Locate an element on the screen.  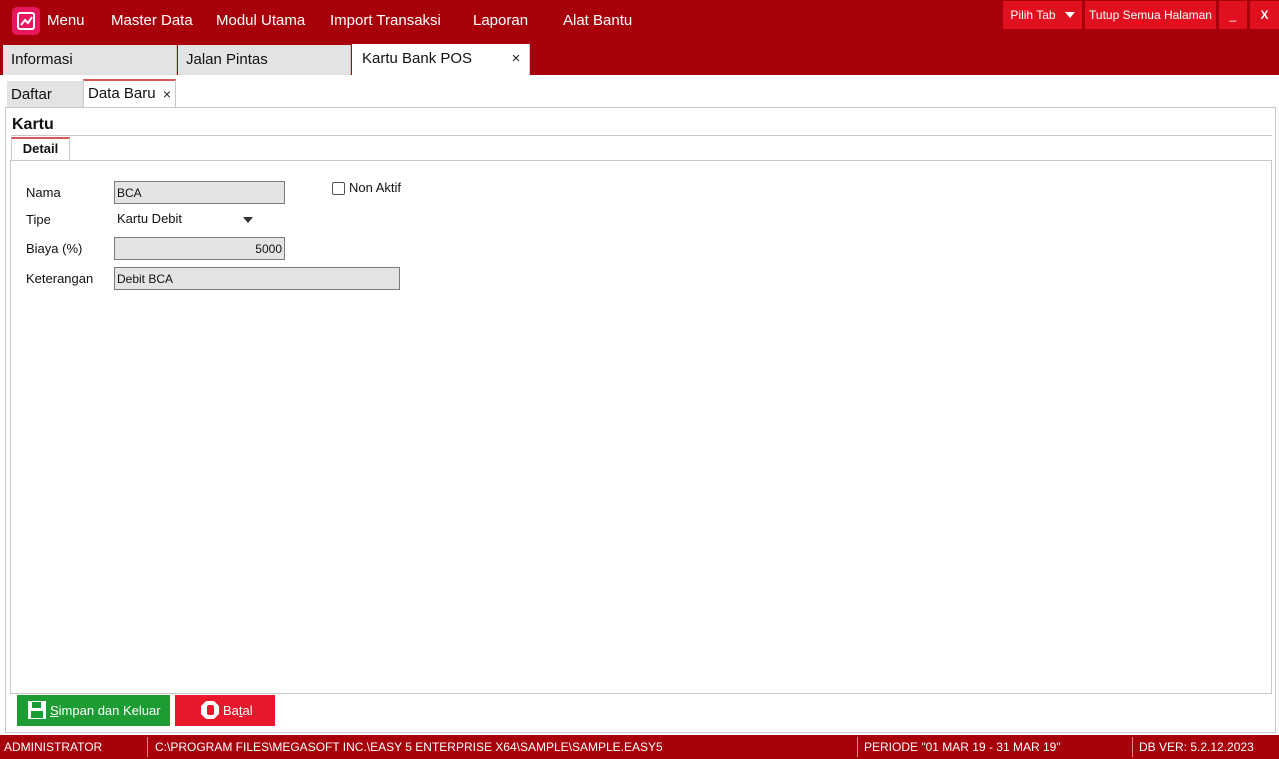
close-all-pages-button: Tutup Semua Halaman is located at coordinates (1150, 15).